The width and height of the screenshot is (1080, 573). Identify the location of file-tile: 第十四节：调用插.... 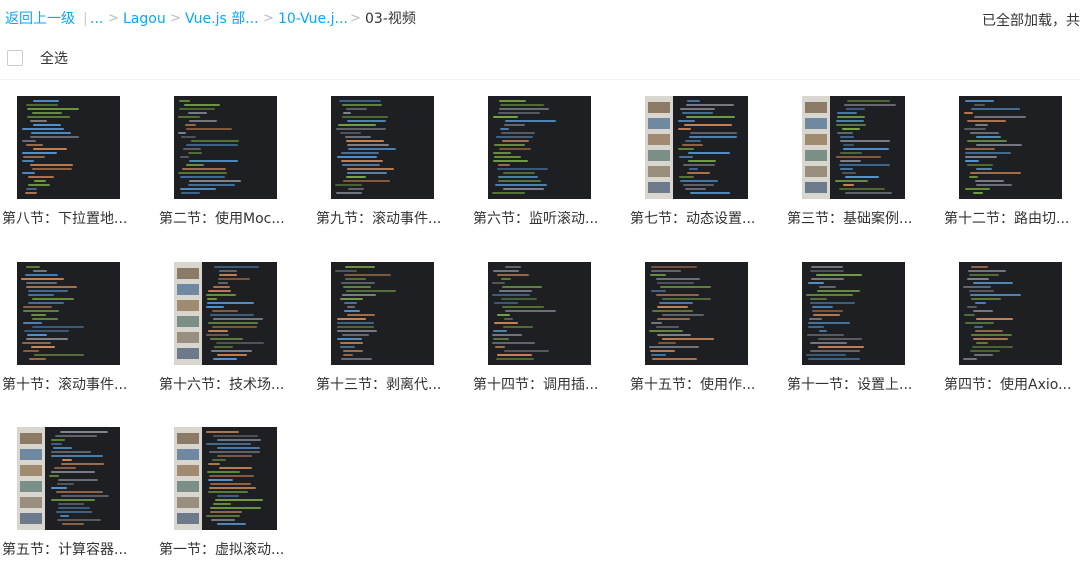
(546, 332).